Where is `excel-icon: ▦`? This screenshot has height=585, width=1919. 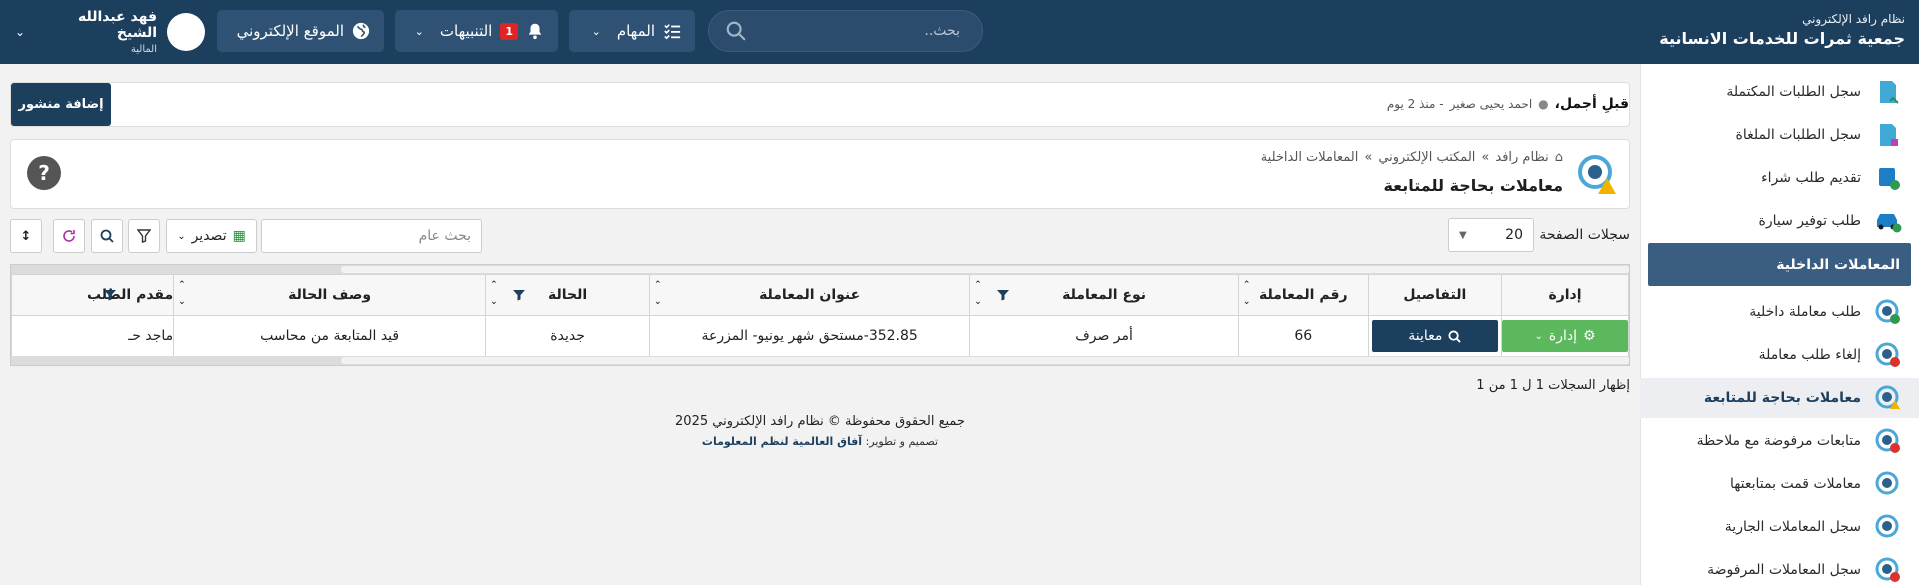
excel-icon: ▦ is located at coordinates (239, 236).